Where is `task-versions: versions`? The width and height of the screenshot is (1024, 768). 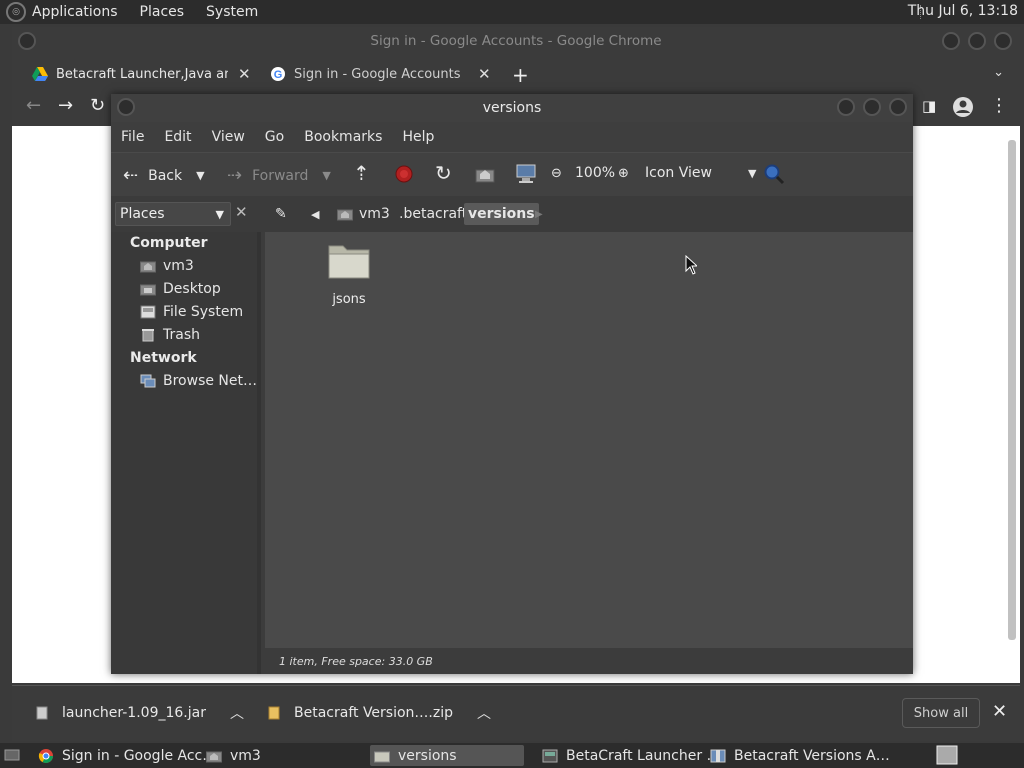
task-versions: versions is located at coordinates (447, 755).